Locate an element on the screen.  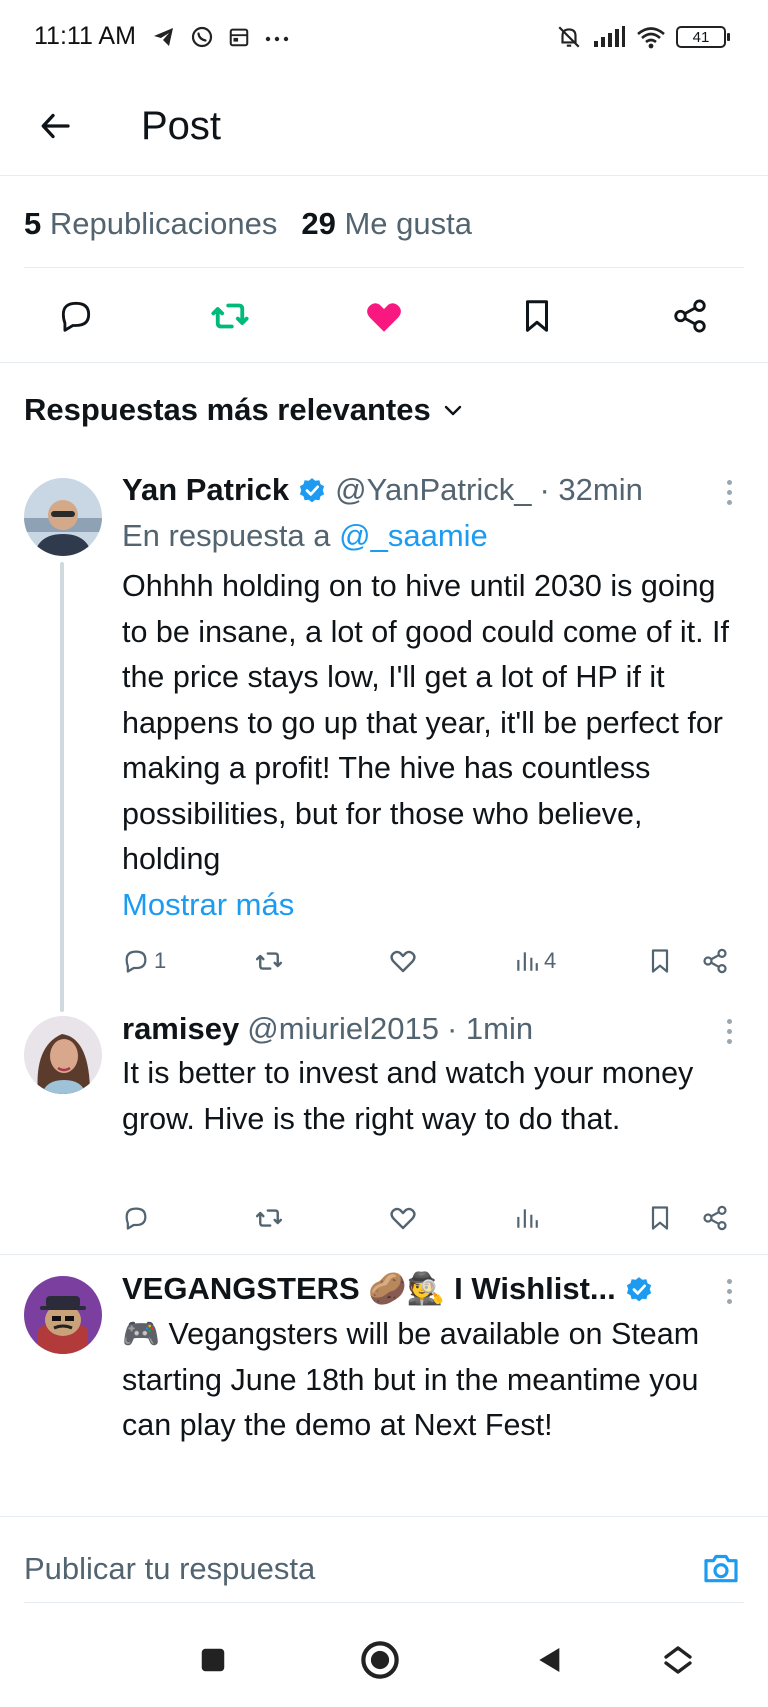
author-handle: @miuriel2015 is located at coordinates (343, 1029).